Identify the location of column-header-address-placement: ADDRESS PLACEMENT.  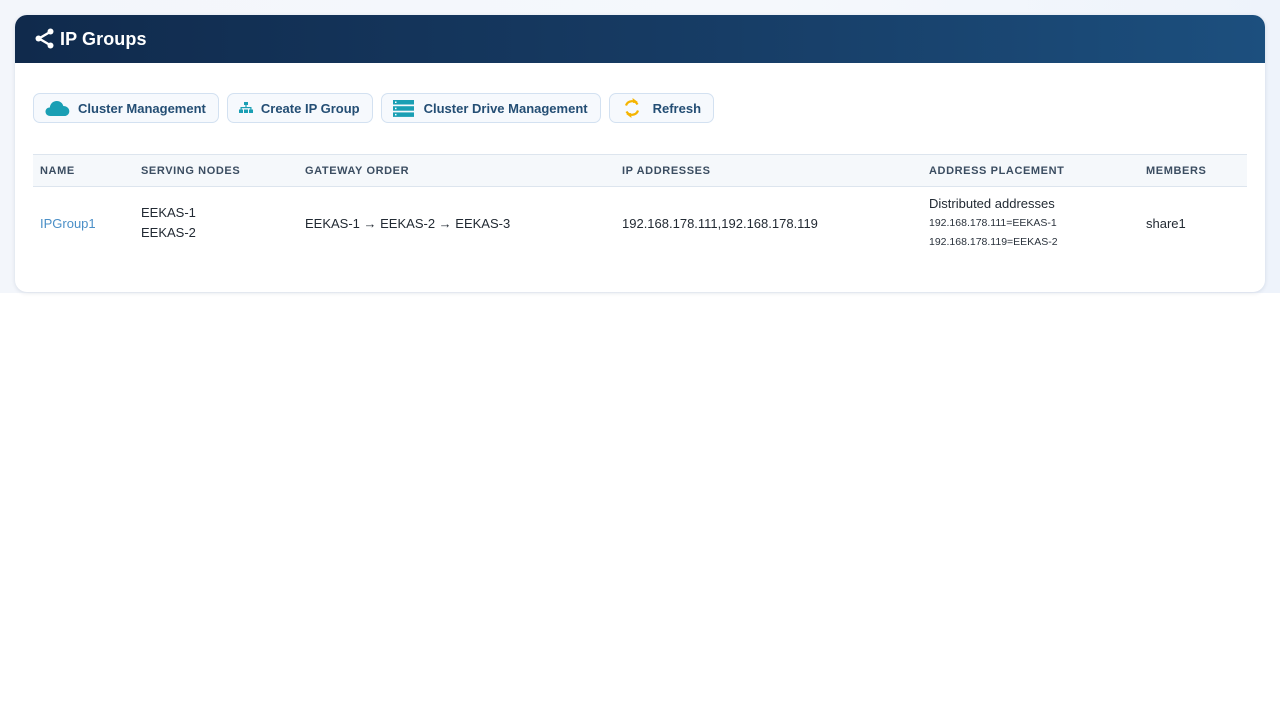
(1030, 170).